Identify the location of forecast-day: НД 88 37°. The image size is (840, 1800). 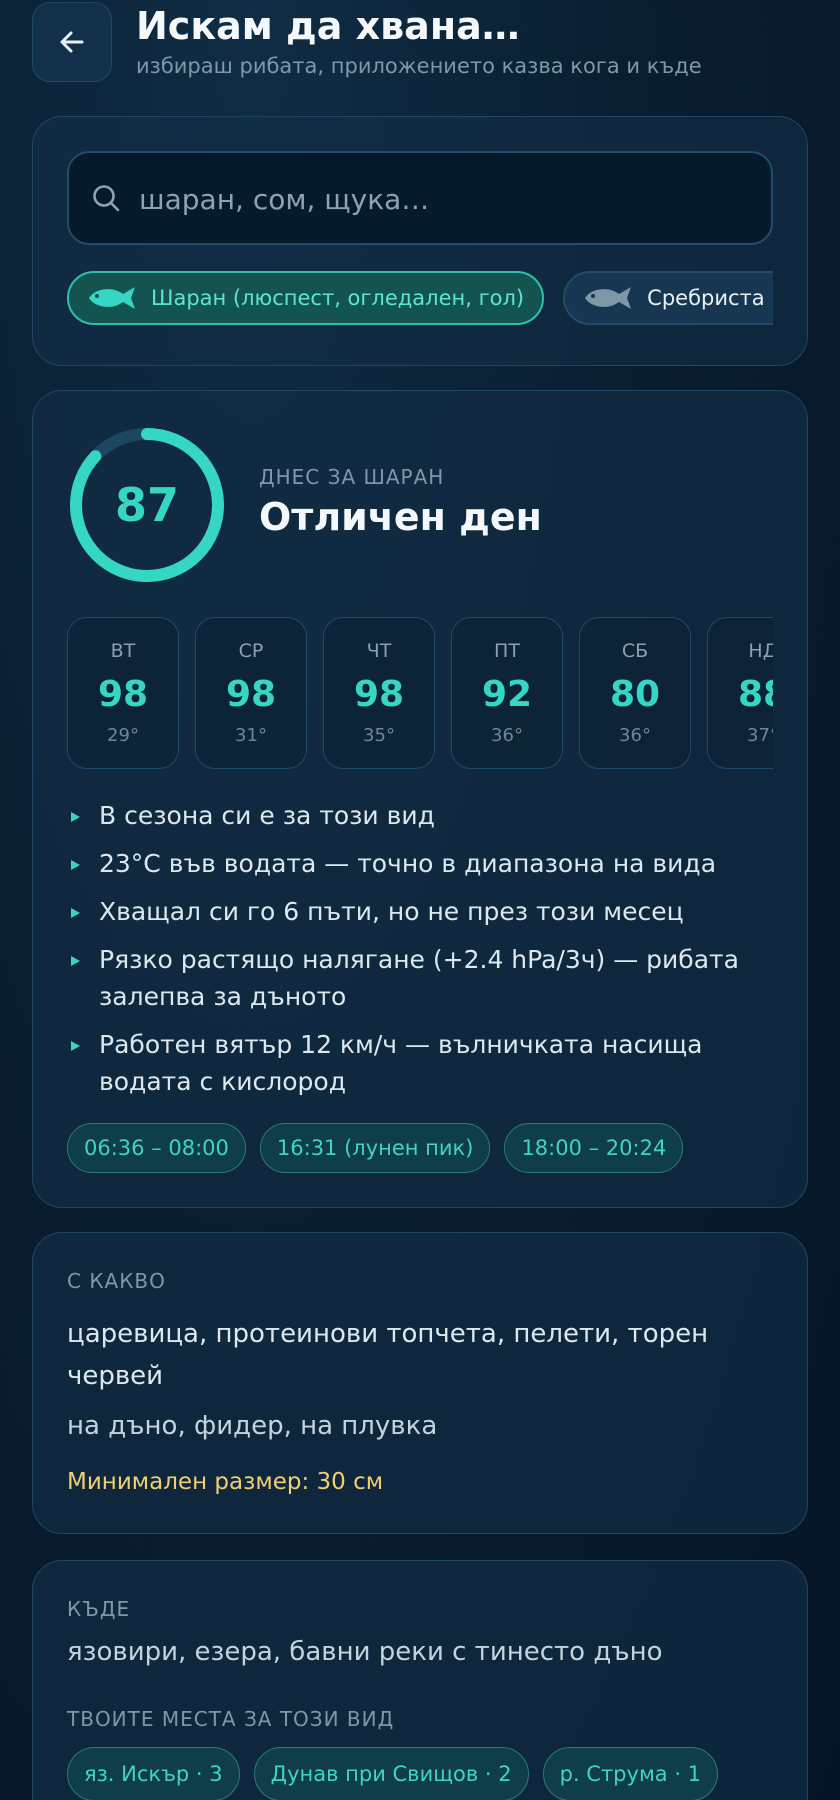
(740, 693).